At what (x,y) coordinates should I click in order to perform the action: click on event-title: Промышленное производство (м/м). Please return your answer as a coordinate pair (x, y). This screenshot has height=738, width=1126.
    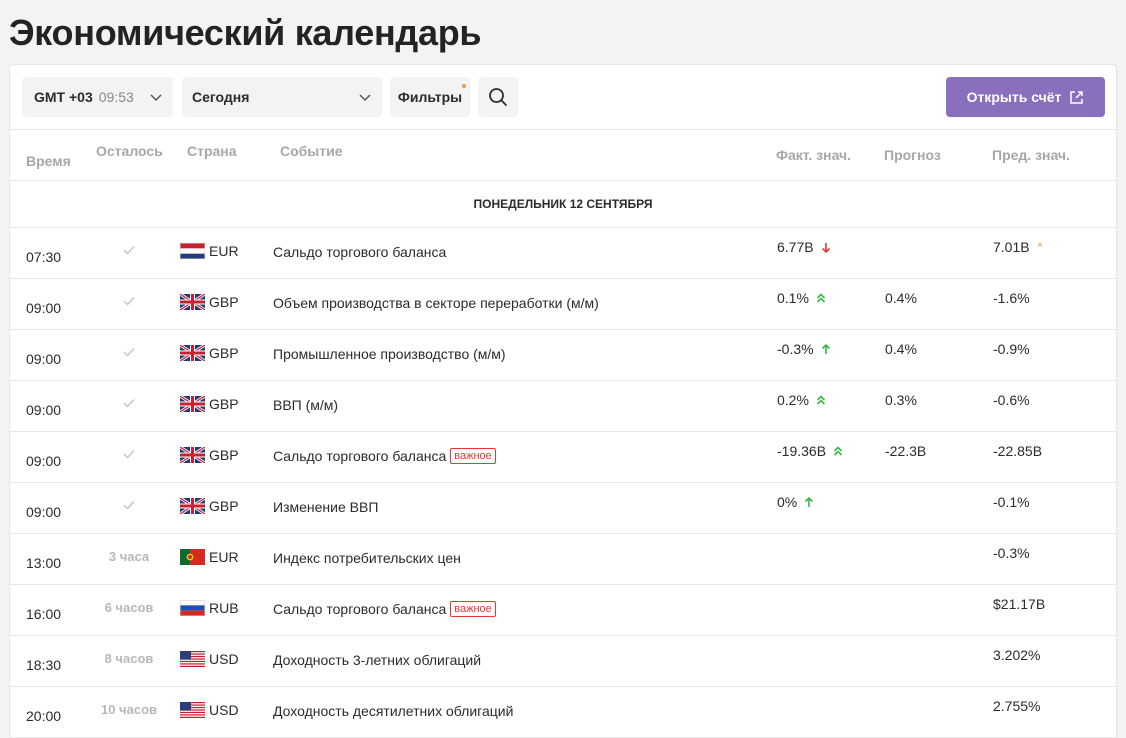
    Looking at the image, I should click on (389, 354).